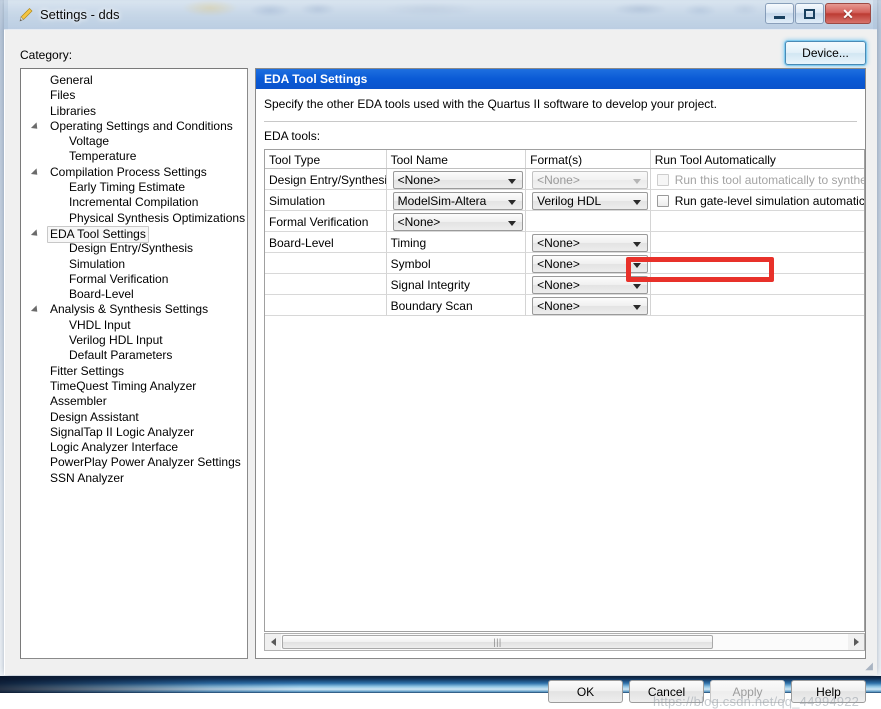 The height and width of the screenshot is (709, 881). What do you see at coordinates (26, 15) in the screenshot?
I see `pencil-icon` at bounding box center [26, 15].